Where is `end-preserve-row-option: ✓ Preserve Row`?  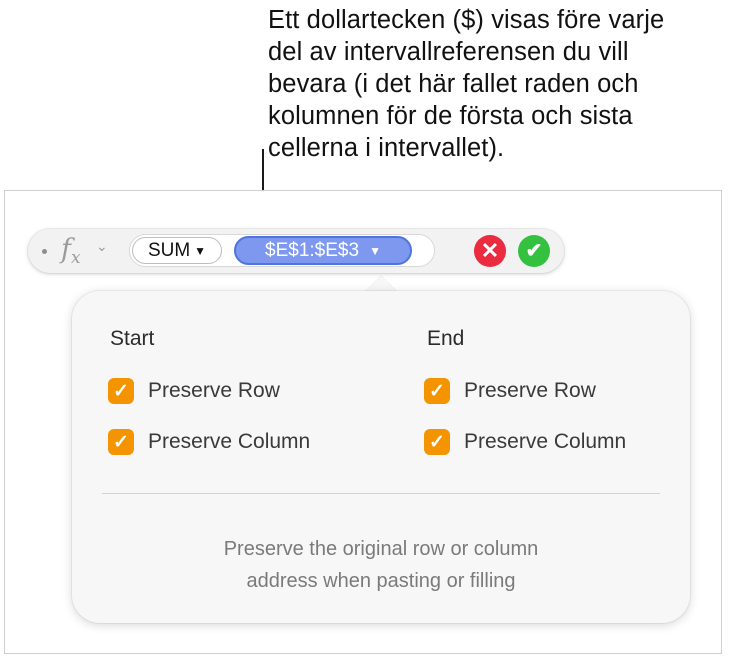
end-preserve-row-option: ✓ Preserve Row is located at coordinates (510, 391).